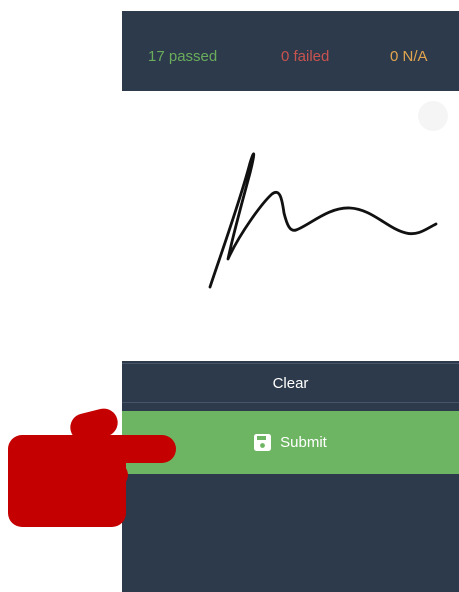 This screenshot has width=459, height=592. What do you see at coordinates (323, 220) in the screenshot?
I see `signature-stroke` at bounding box center [323, 220].